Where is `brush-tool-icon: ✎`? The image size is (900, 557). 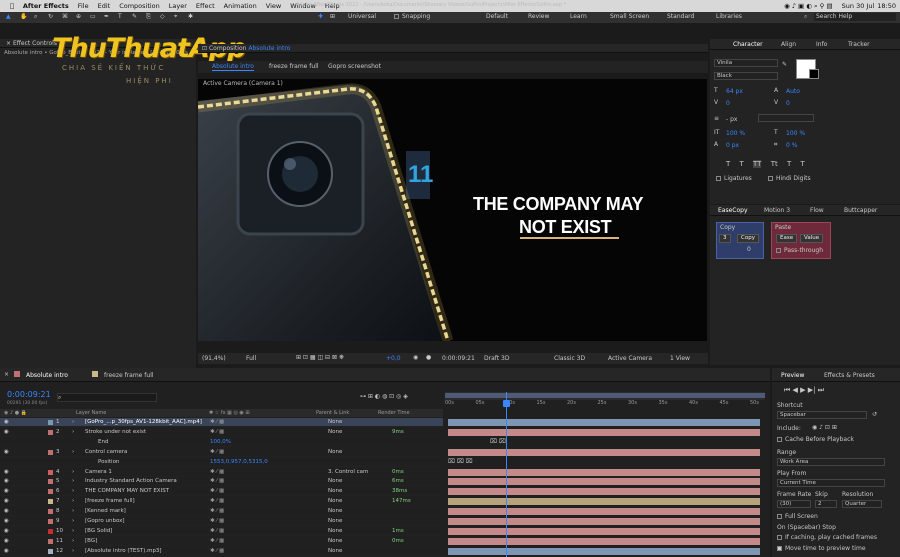 brush-tool-icon: ✎ is located at coordinates (134, 16).